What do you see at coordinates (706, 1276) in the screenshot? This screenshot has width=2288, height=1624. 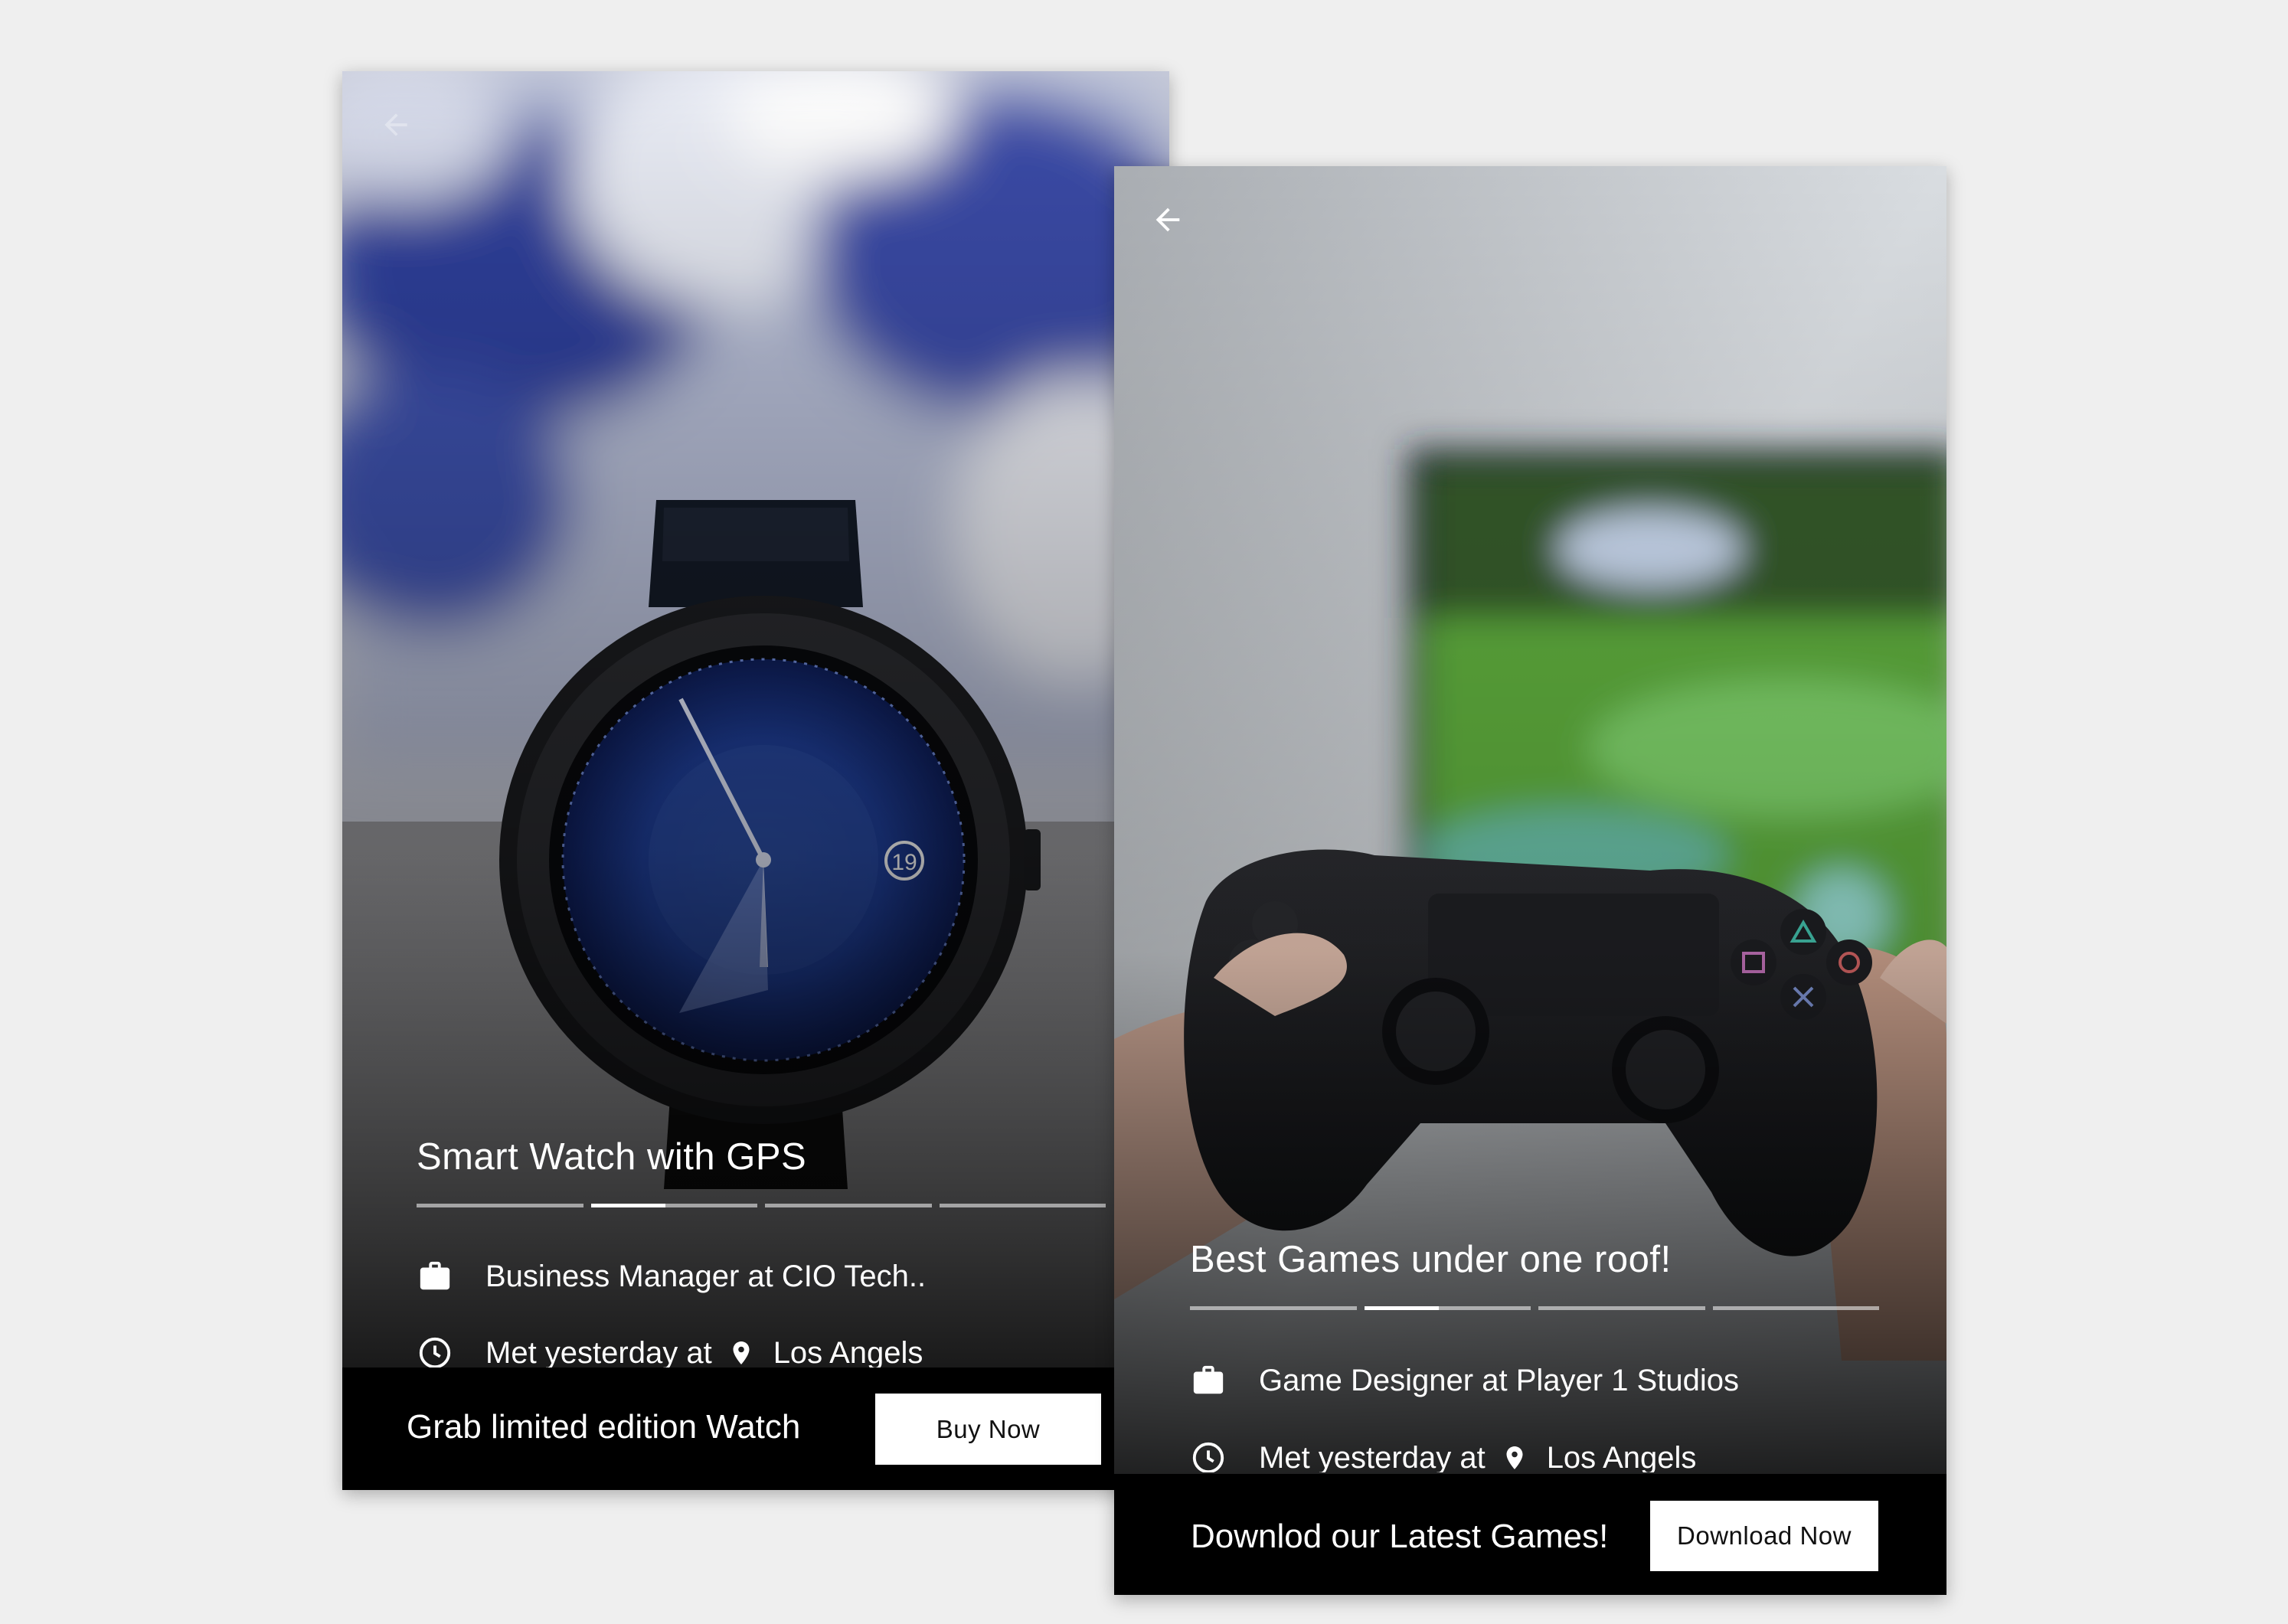 I see `job-text: Business Manager at CIO Tech..` at bounding box center [706, 1276].